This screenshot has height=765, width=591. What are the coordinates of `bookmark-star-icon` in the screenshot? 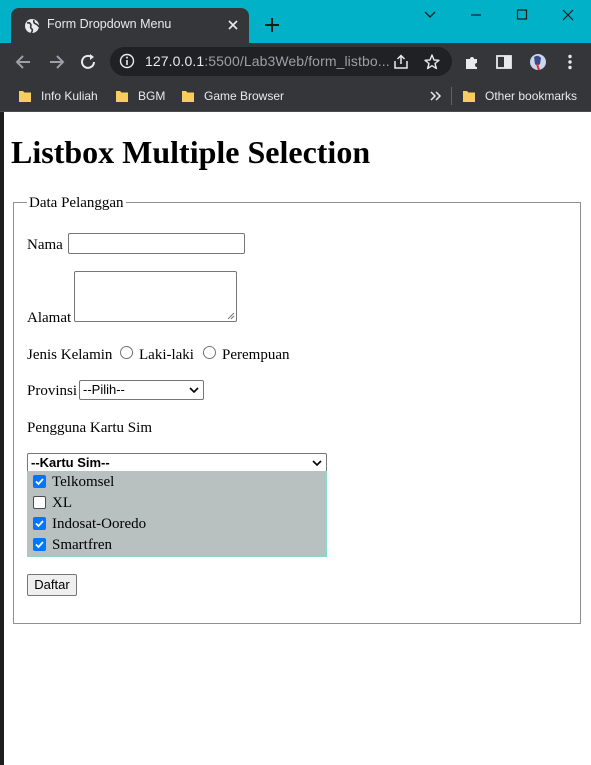 It's located at (432, 62).